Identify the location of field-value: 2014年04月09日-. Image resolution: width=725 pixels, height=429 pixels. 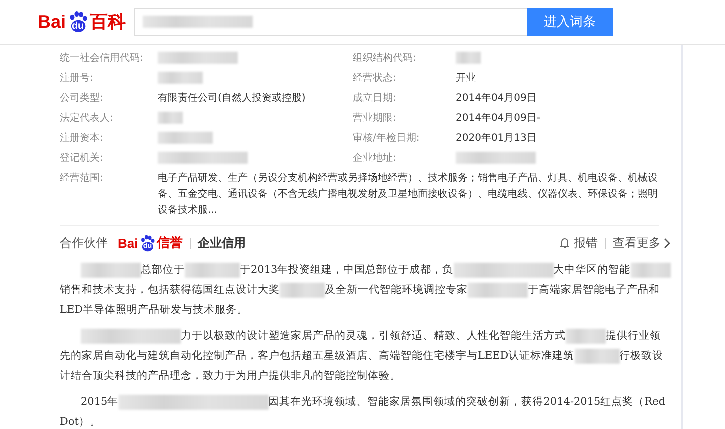
(499, 119).